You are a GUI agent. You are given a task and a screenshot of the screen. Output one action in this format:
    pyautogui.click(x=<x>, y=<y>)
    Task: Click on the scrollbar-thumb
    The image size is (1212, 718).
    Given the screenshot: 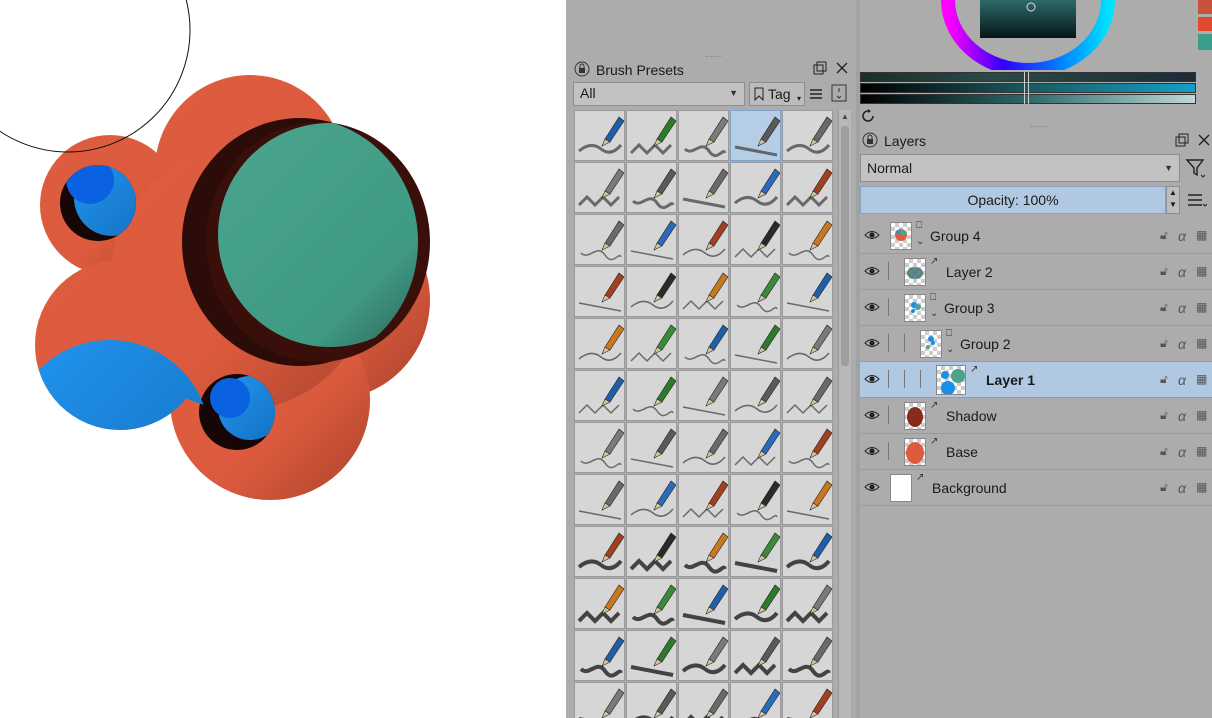 What is the action you would take?
    pyautogui.click(x=845, y=246)
    